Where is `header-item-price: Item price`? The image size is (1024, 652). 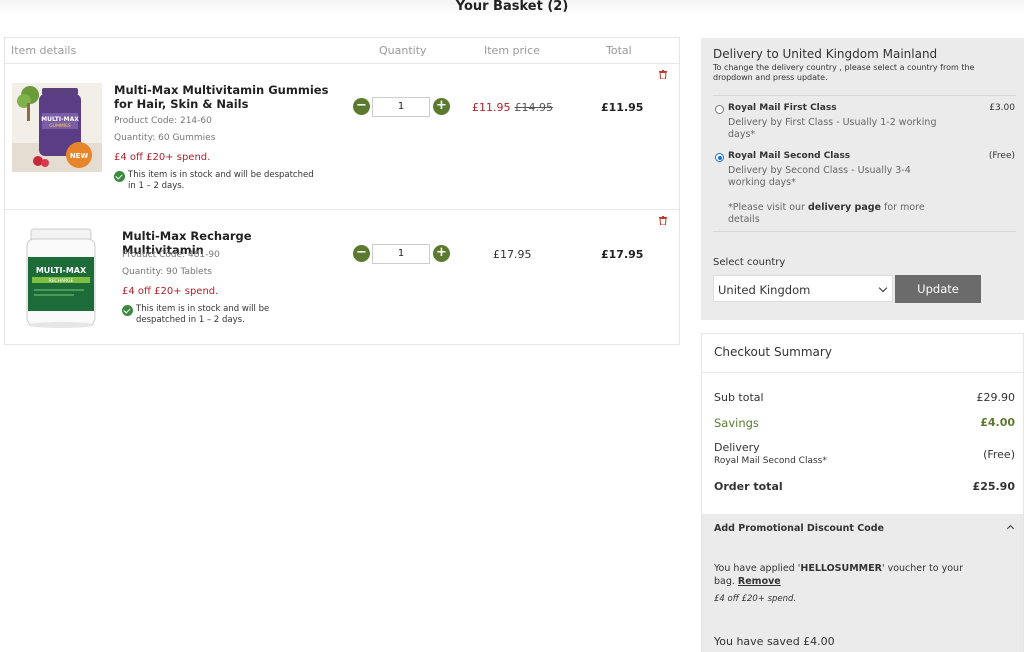
header-item-price: Item price is located at coordinates (512, 50).